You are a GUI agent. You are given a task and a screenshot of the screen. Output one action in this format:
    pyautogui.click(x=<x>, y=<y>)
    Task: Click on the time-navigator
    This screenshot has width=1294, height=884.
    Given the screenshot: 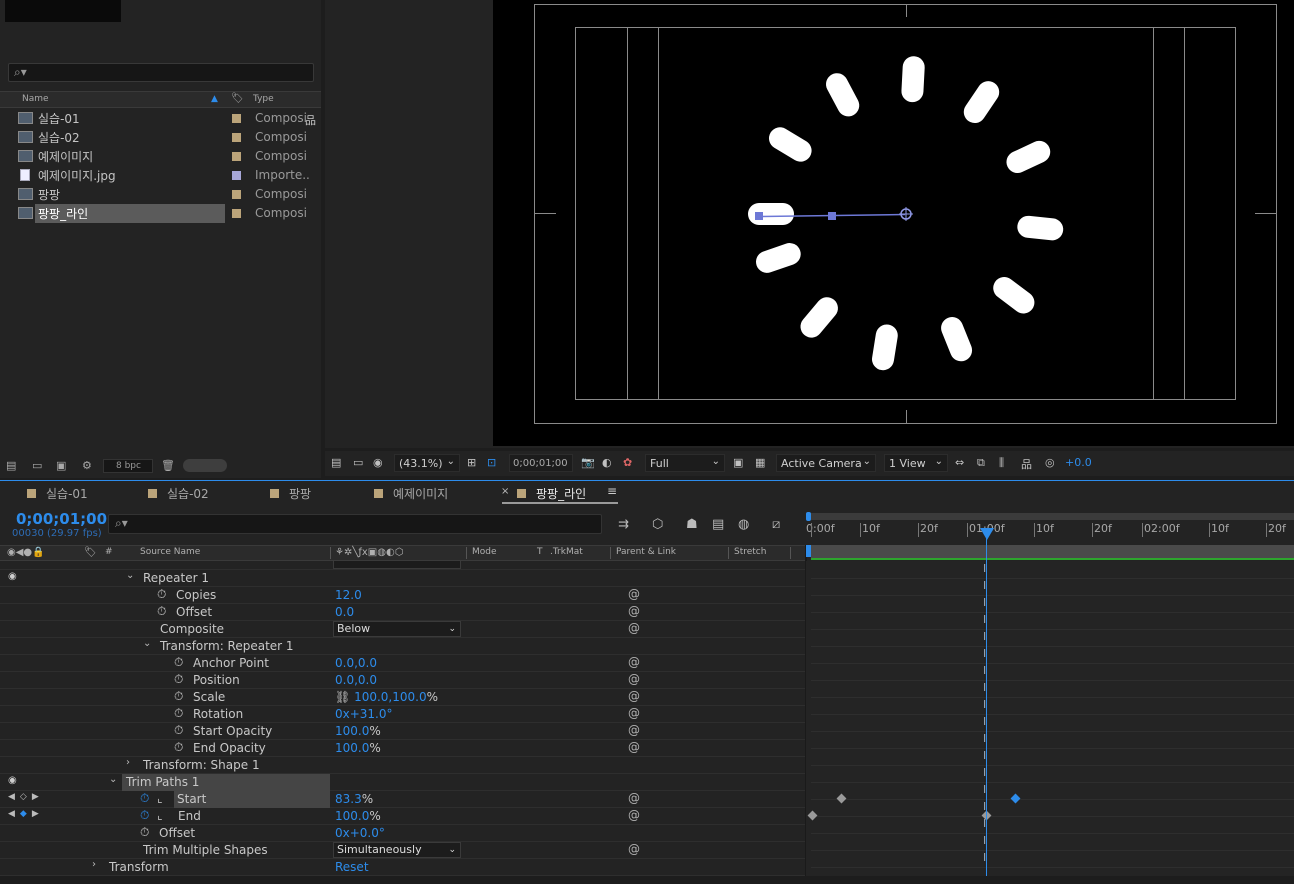 What is the action you would take?
    pyautogui.click(x=1051, y=516)
    